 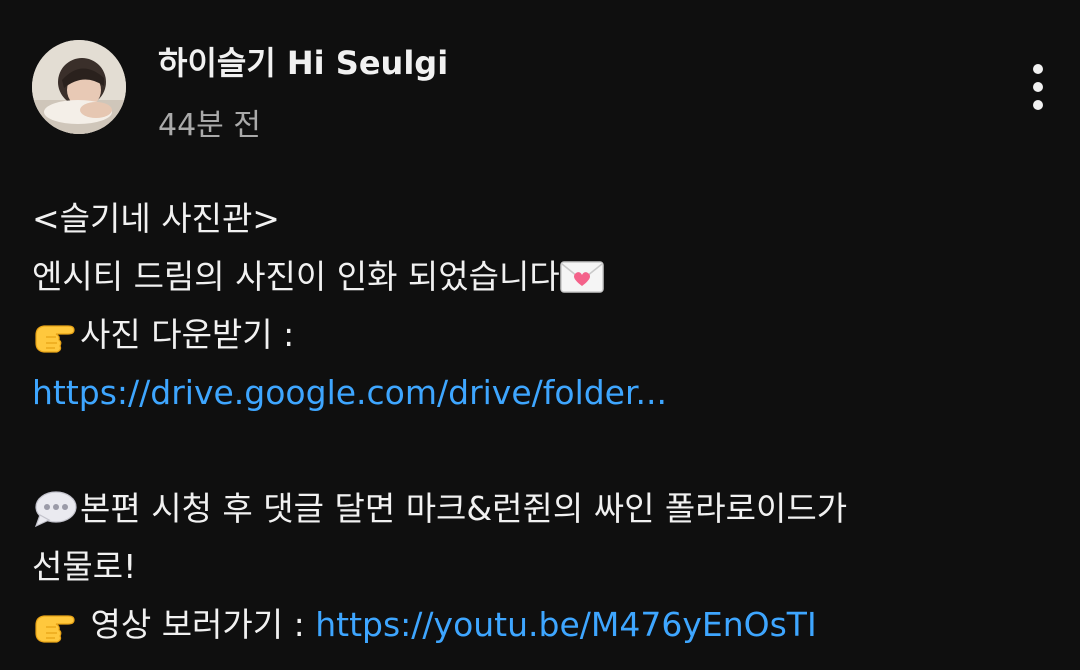 What do you see at coordinates (542, 567) in the screenshot?
I see `post-line: 선물로!` at bounding box center [542, 567].